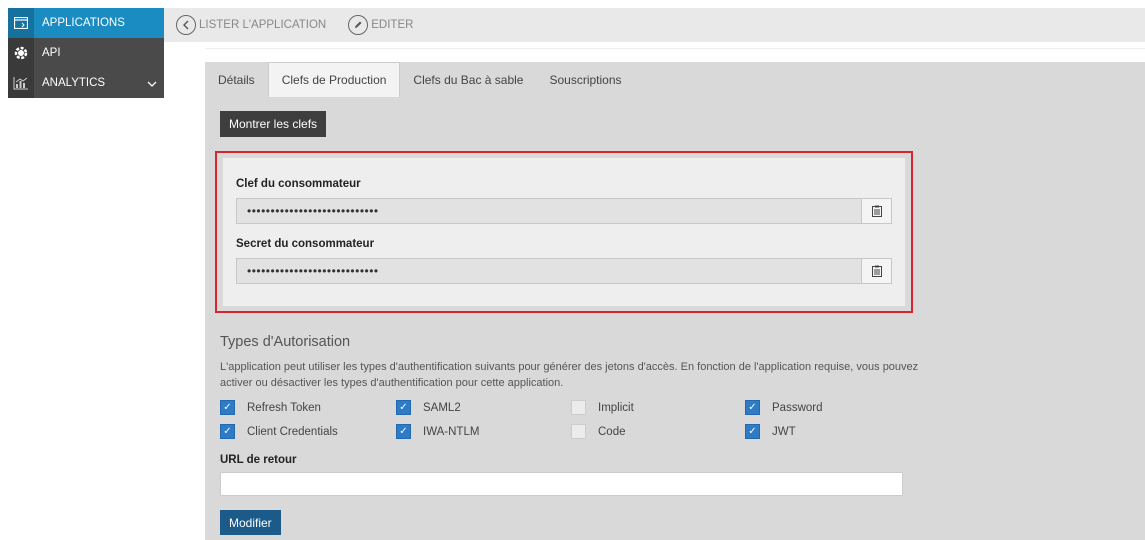  I want to click on checkbox-password: ✓ Password, so click(784, 407).